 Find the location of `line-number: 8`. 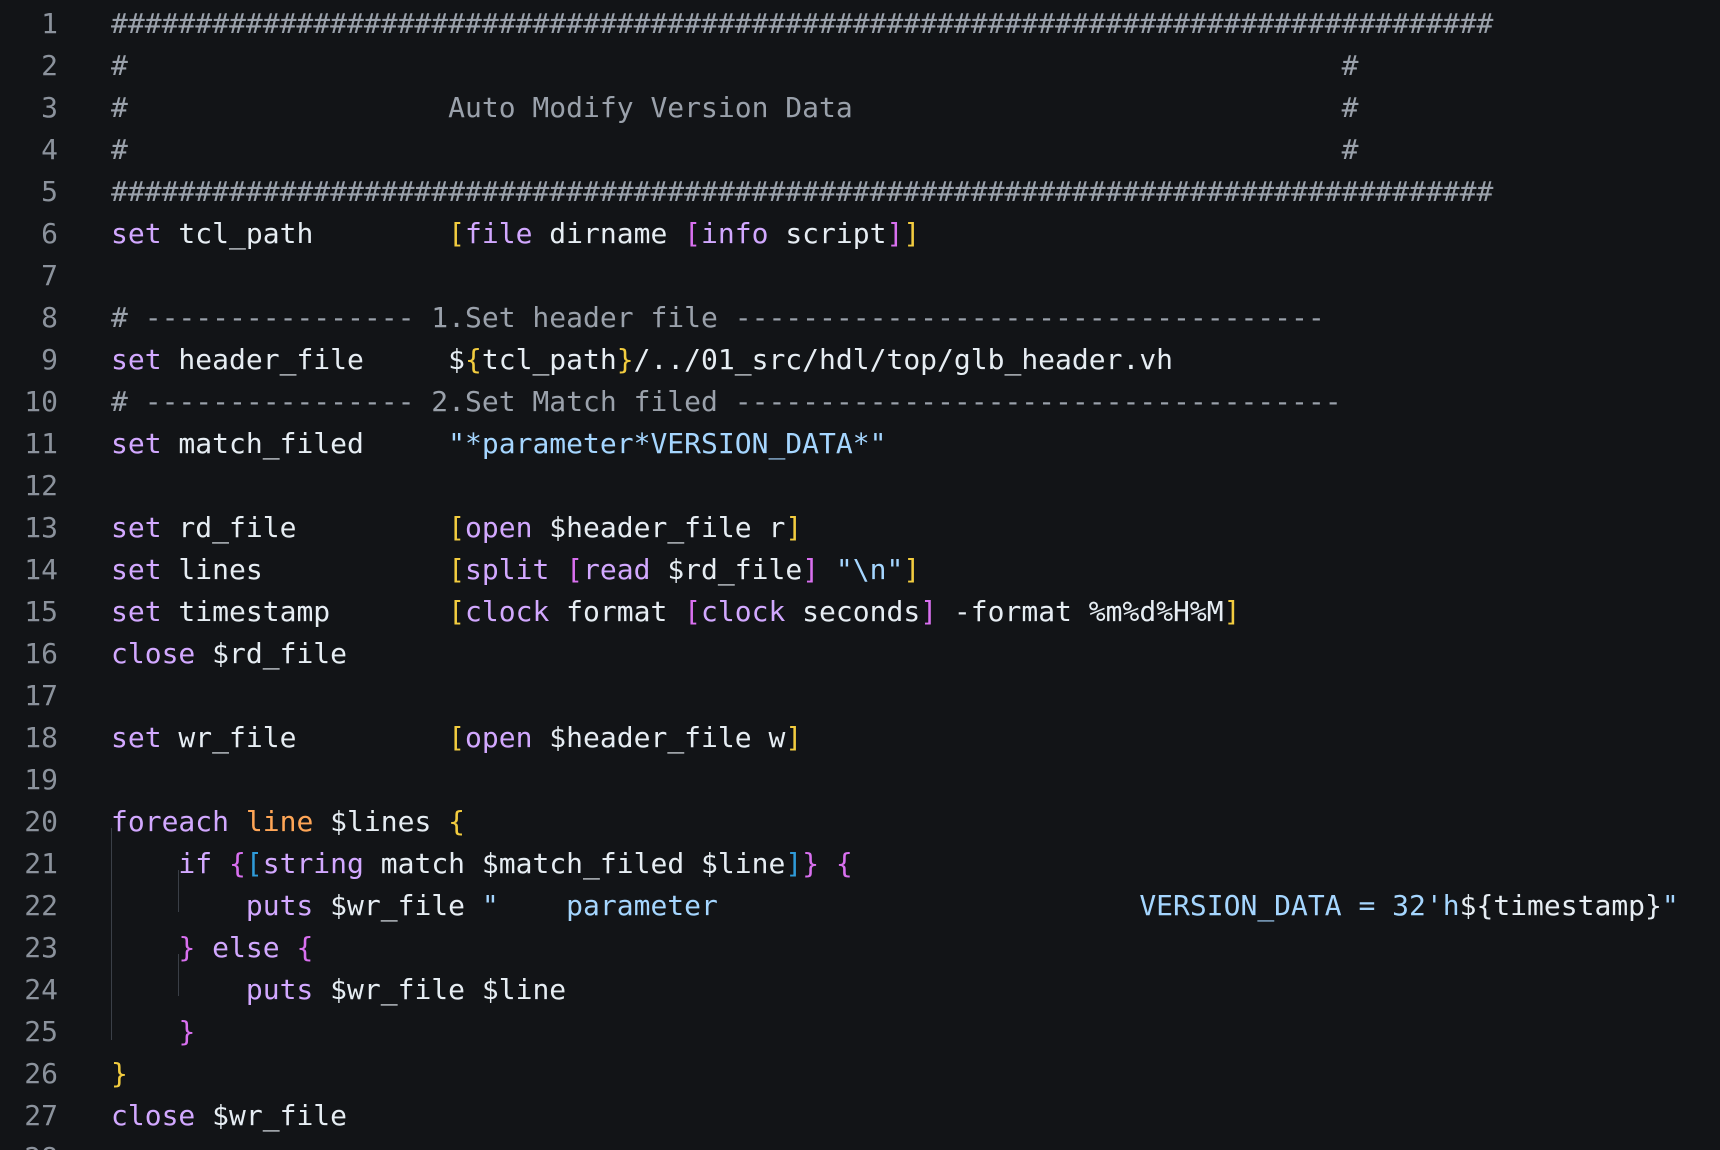

line-number: 8 is located at coordinates (49, 317).